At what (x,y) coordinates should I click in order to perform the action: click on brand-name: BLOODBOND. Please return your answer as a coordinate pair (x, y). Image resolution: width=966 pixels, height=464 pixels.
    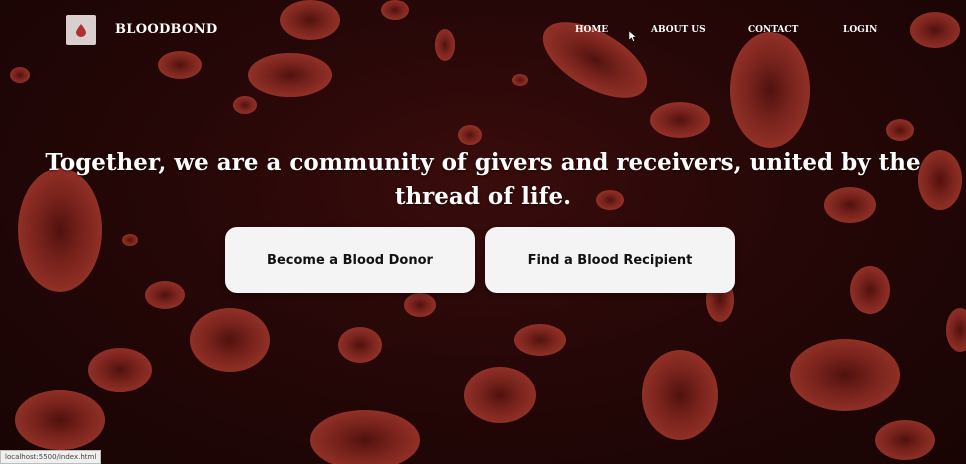
    Looking at the image, I should click on (166, 29).